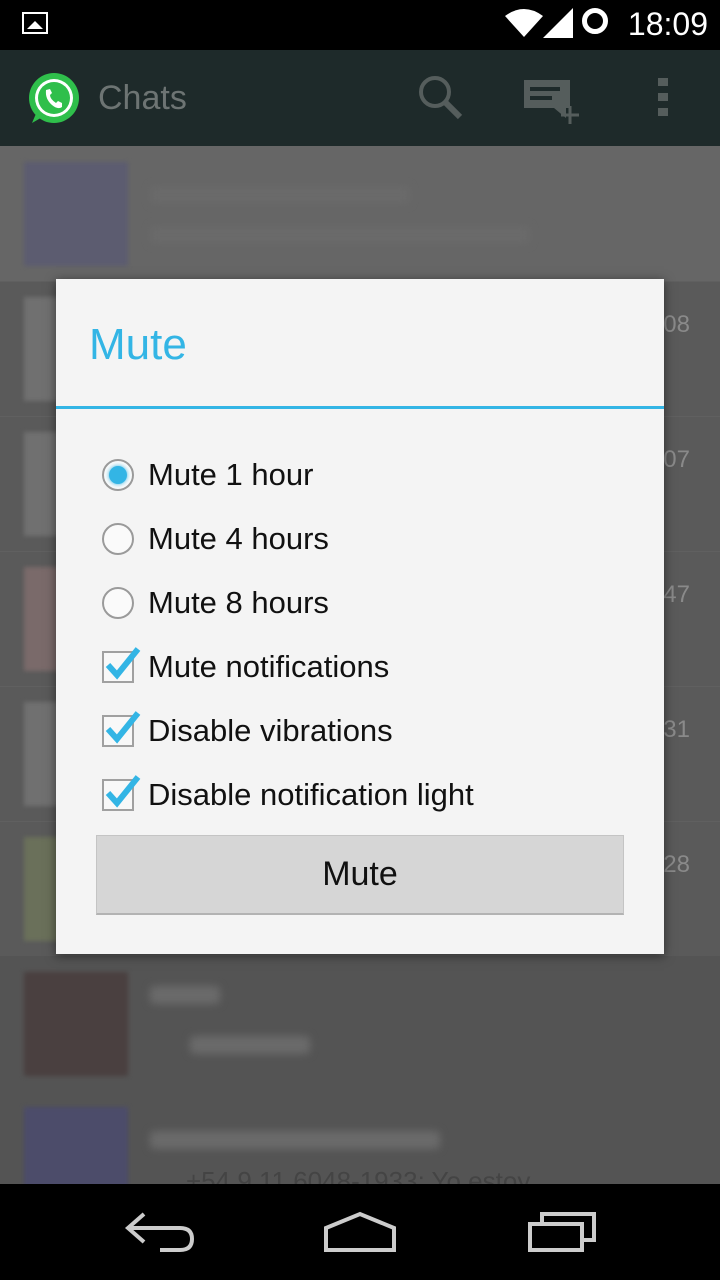  I want to click on chat-time: 08, so click(676, 324).